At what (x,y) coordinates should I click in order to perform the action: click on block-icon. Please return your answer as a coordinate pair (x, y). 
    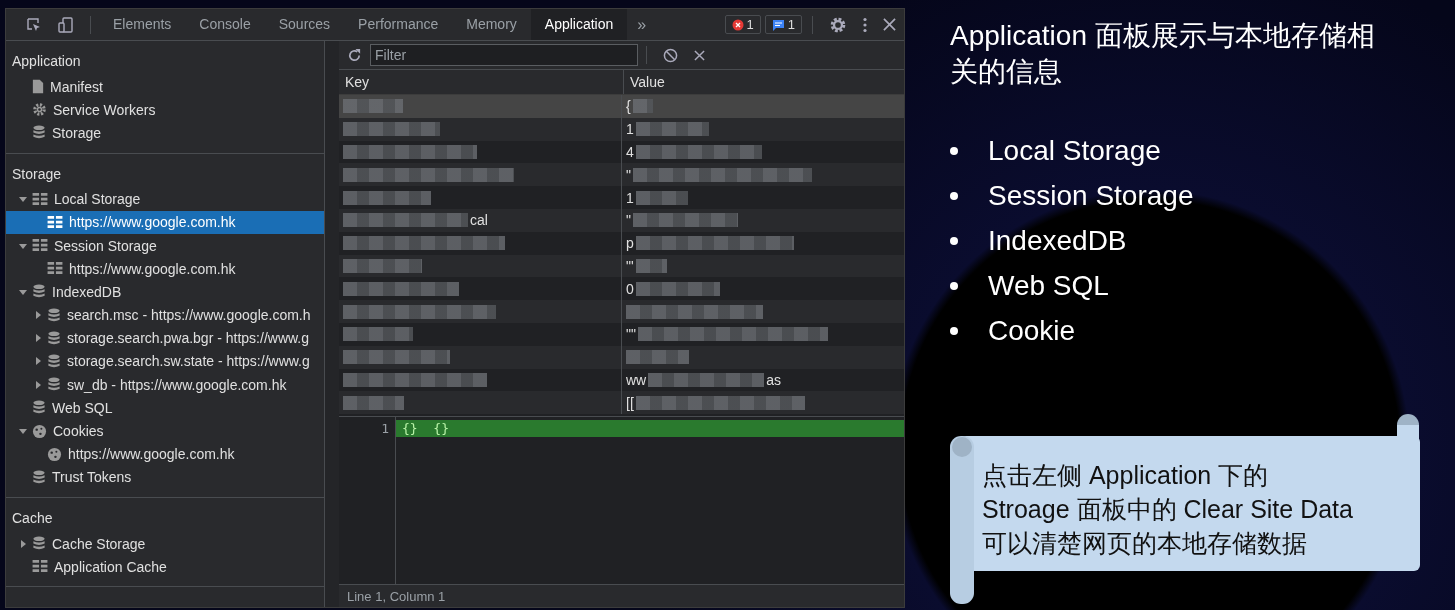
    Looking at the image, I should click on (670, 55).